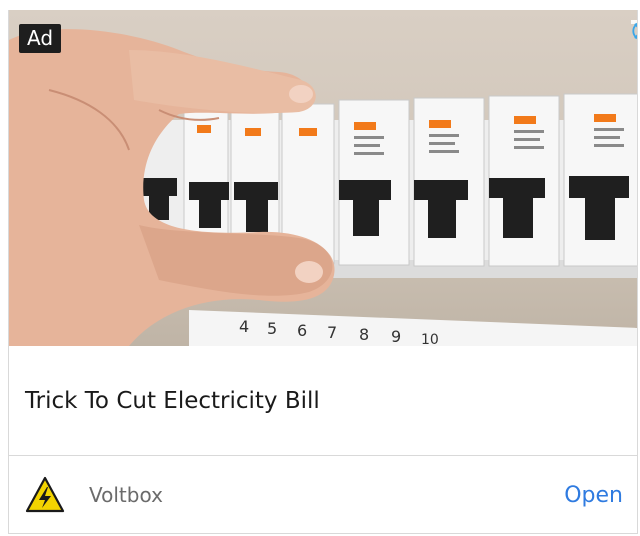 The image size is (640, 536). What do you see at coordinates (323, 494) in the screenshot?
I see `ad-footer: Voltbox Open` at bounding box center [323, 494].